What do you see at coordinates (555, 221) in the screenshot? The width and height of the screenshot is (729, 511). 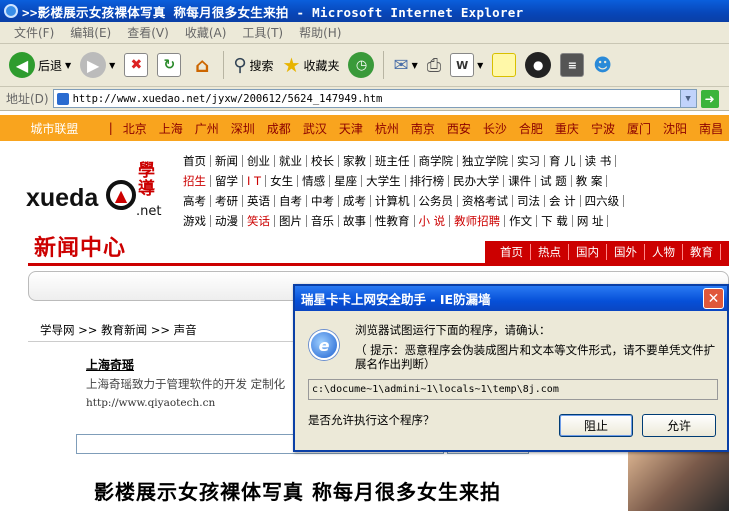 I see `nav-link: 下 载` at bounding box center [555, 221].